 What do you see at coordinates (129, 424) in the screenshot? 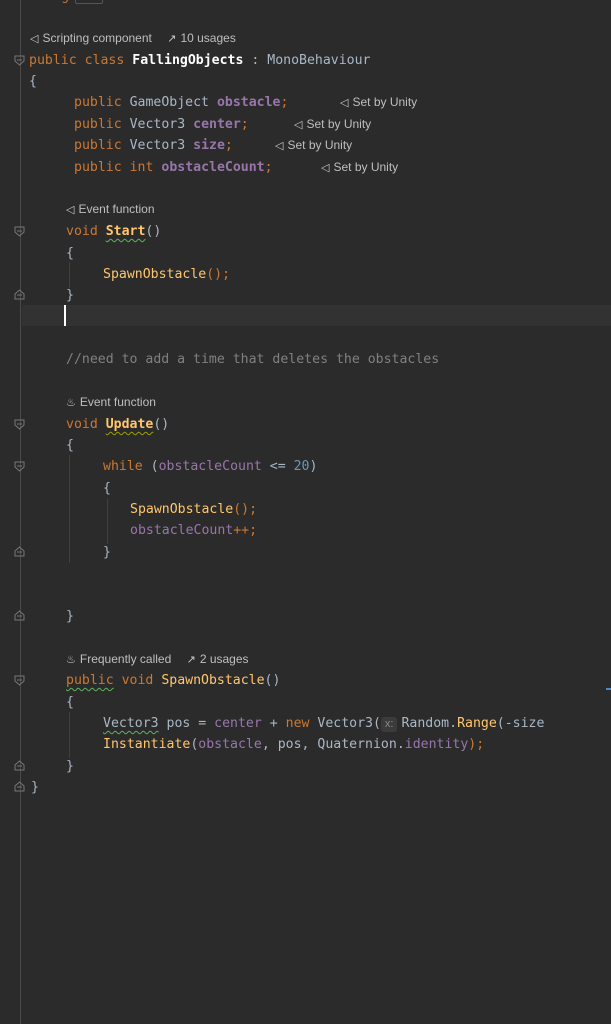
I see `update-method-name: Update` at bounding box center [129, 424].